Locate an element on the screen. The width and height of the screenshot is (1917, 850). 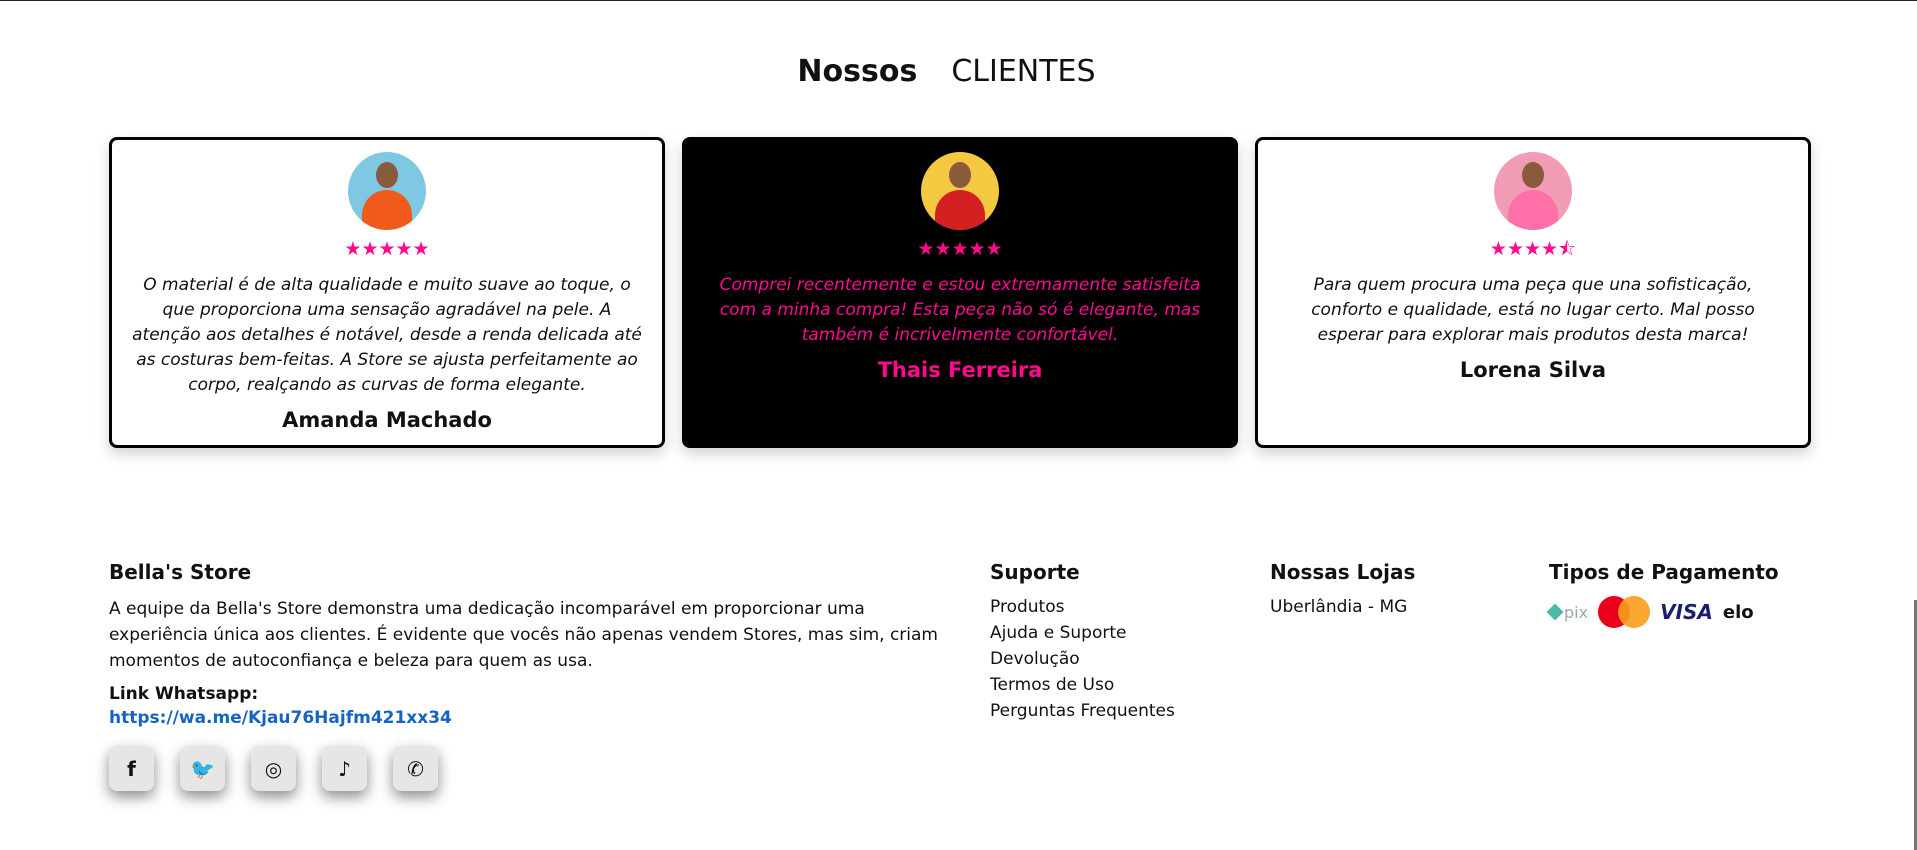
facebook-icon: f is located at coordinates (131, 768).